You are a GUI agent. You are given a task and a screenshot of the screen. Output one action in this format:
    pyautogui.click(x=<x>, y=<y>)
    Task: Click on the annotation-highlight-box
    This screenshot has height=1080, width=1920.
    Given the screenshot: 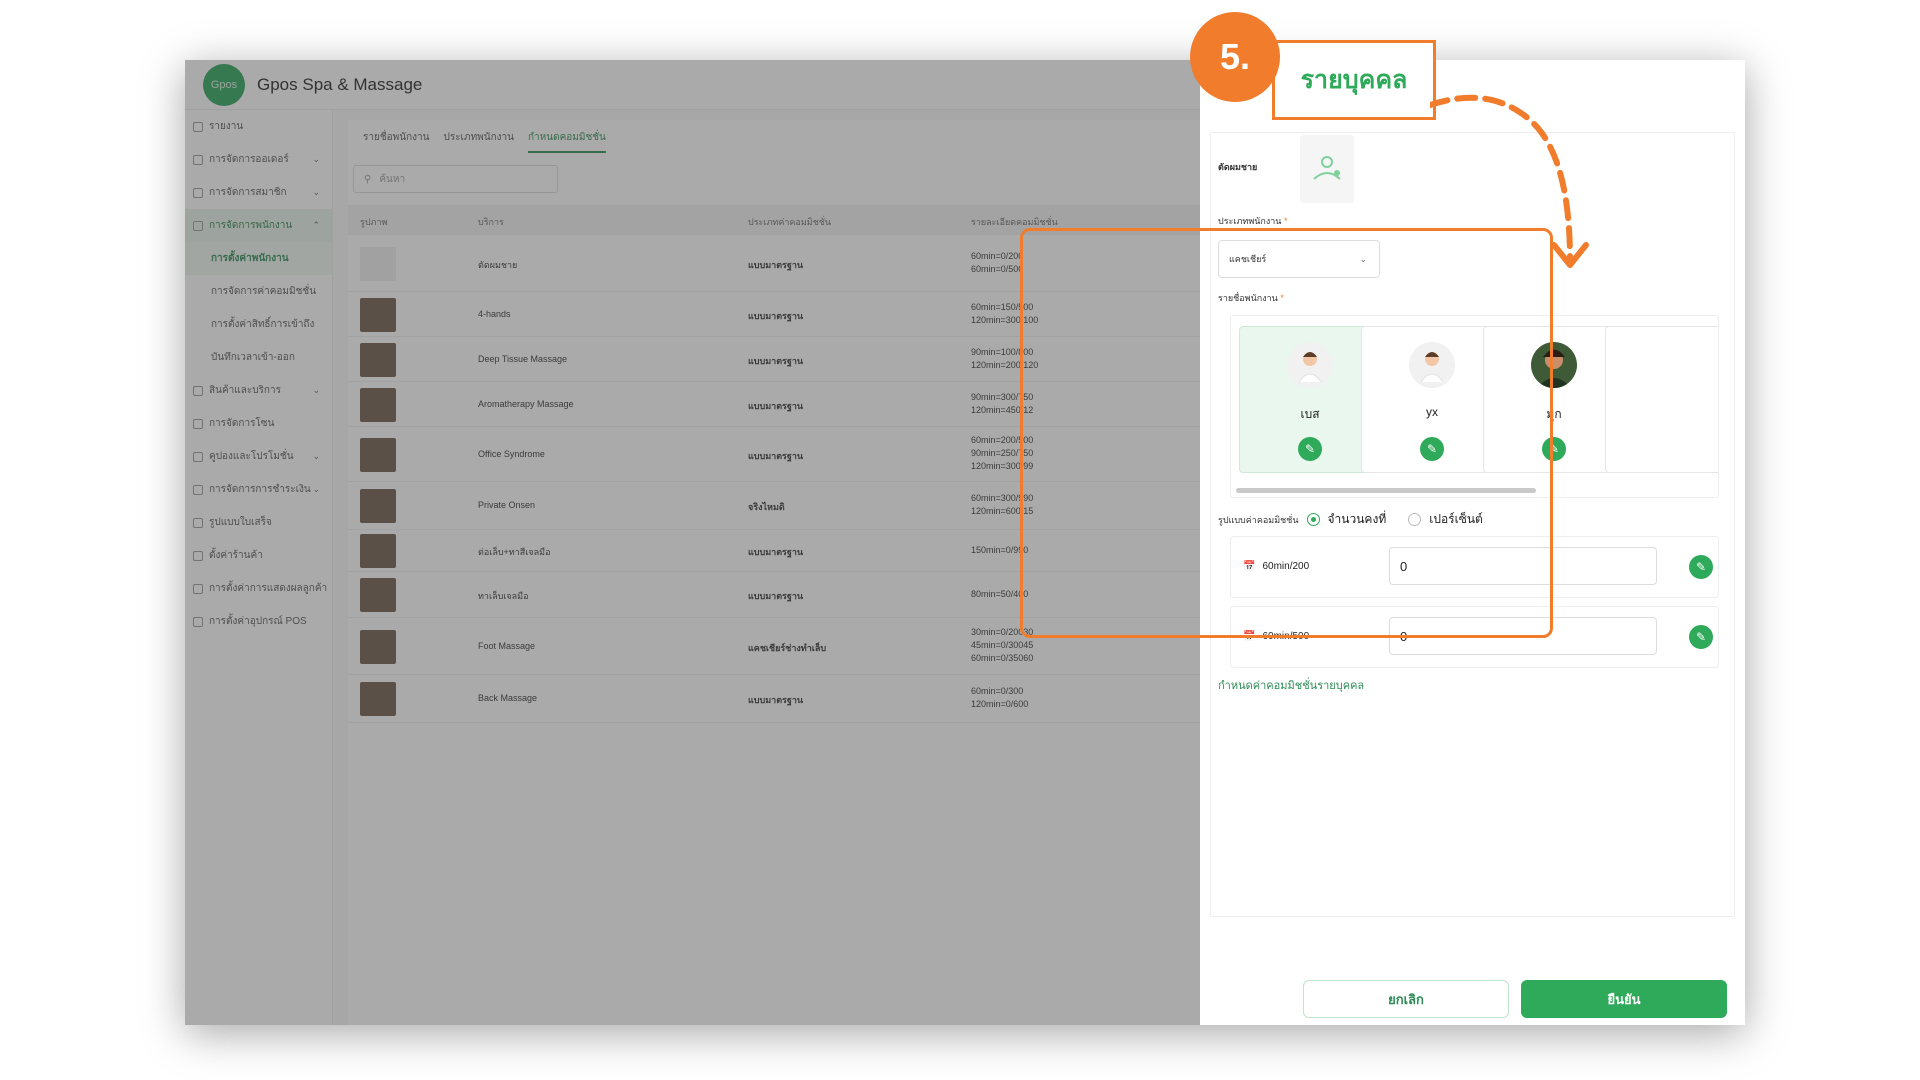 What is the action you would take?
    pyautogui.click(x=1286, y=433)
    